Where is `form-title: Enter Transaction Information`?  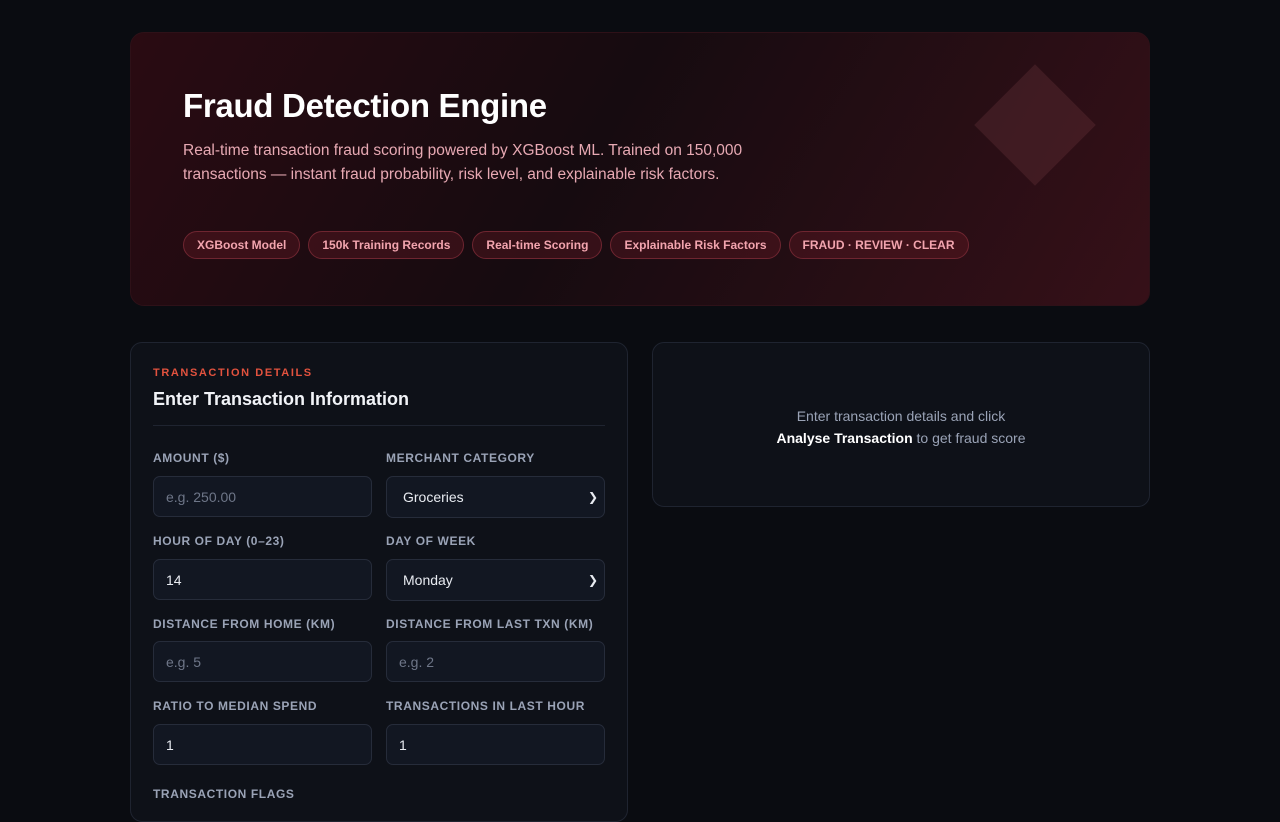
form-title: Enter Transaction Information is located at coordinates (281, 399).